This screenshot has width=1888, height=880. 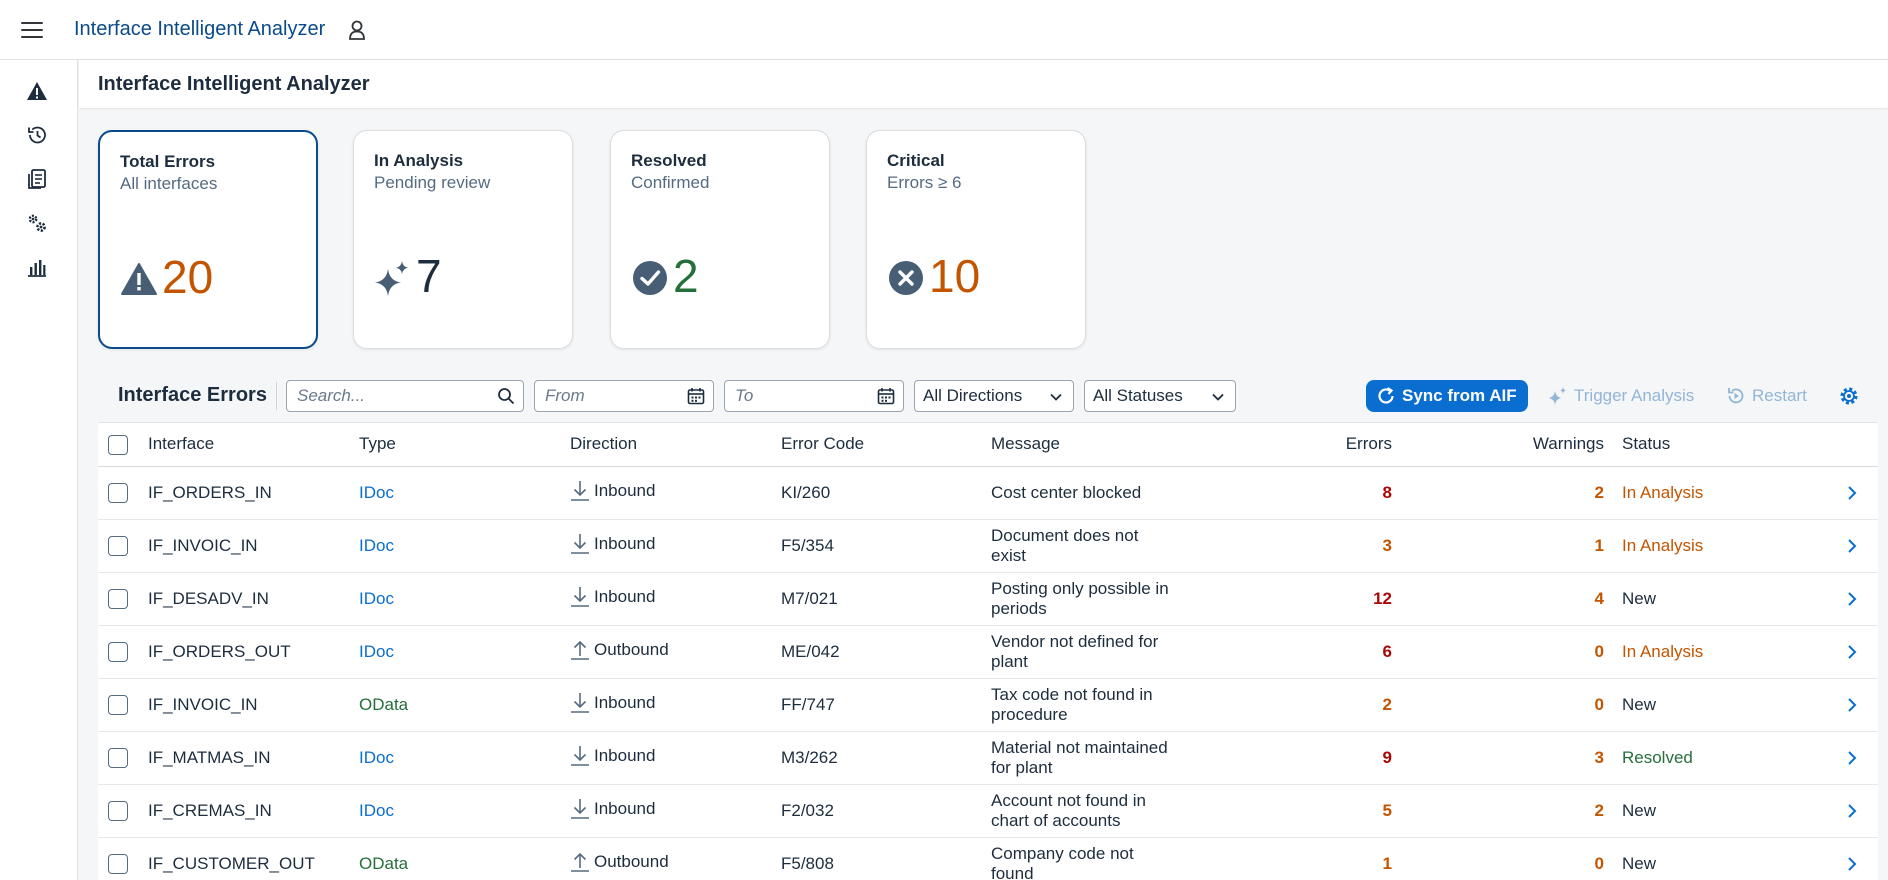 I want to click on status-select: All Statuses, so click(x=1160, y=396).